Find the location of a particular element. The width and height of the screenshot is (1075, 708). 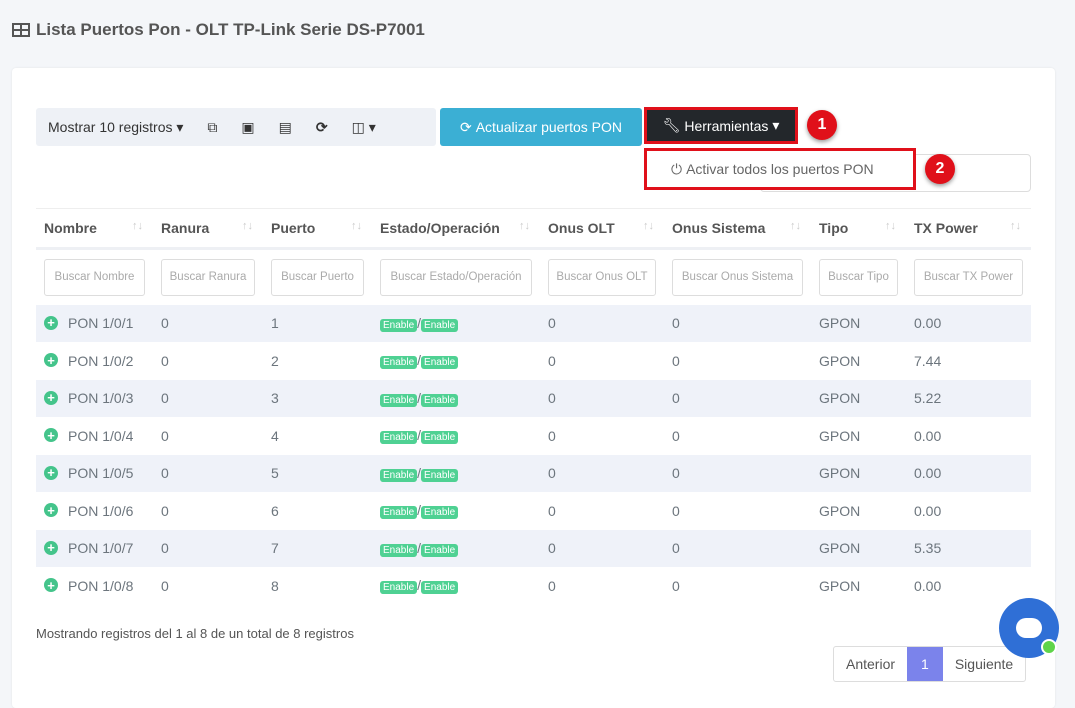

prev-page-button: Anterior is located at coordinates (870, 664).